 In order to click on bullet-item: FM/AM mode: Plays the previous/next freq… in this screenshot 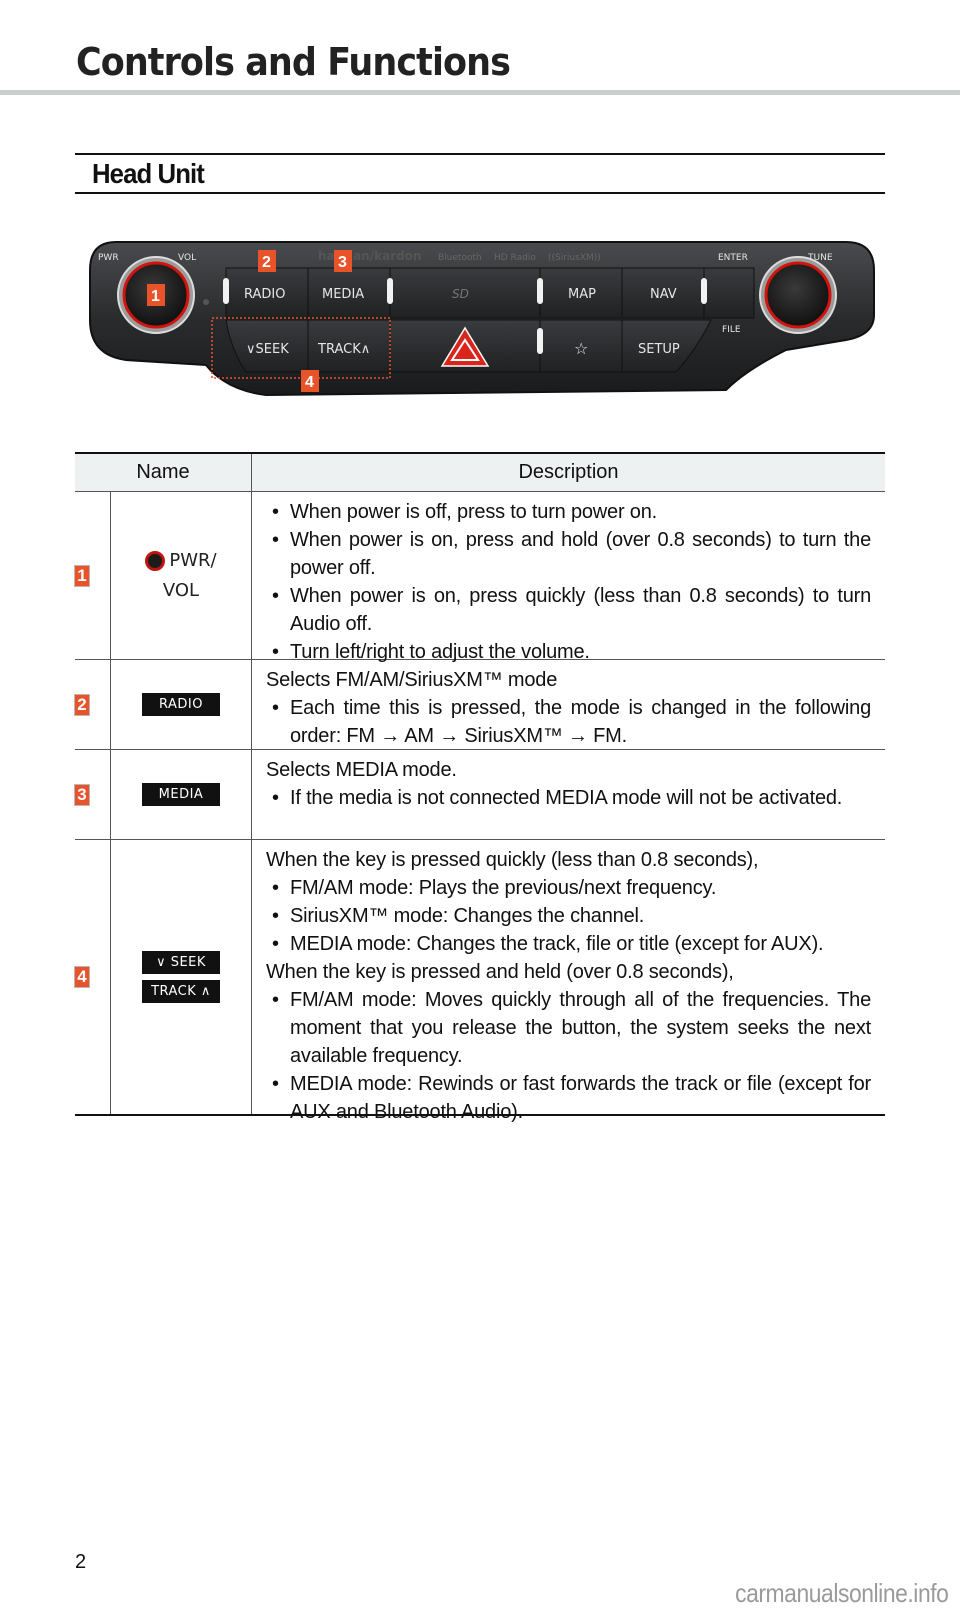, I will do `click(568, 888)`.